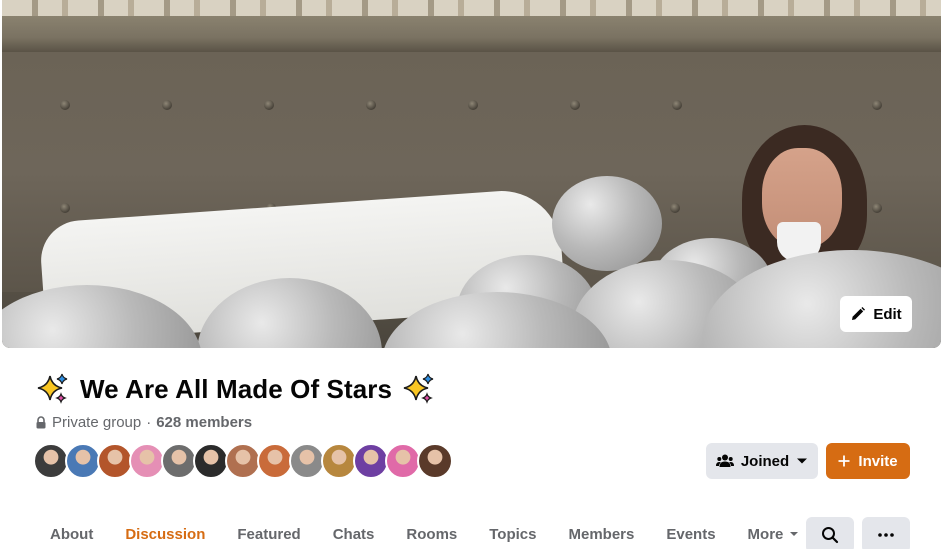 This screenshot has width=941, height=549. I want to click on tab-label: Discussion, so click(165, 534).